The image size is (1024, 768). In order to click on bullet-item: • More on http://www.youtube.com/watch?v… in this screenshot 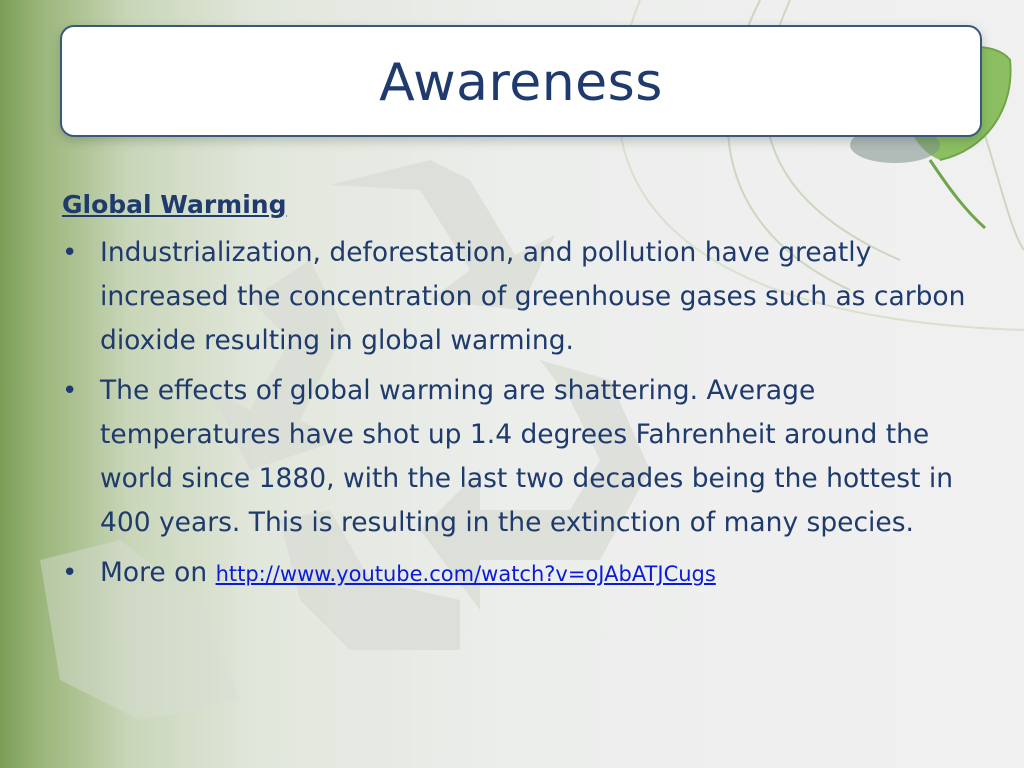, I will do `click(517, 573)`.